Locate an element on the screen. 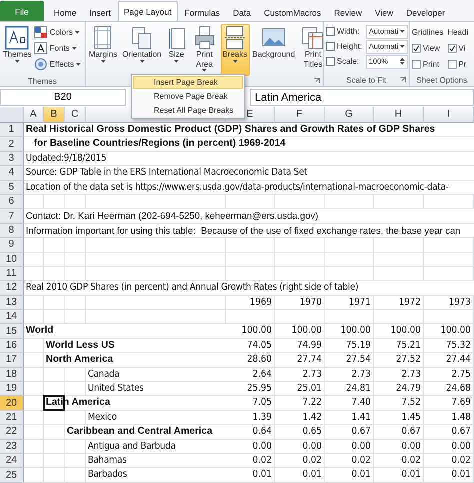  value-cell: 25.95 is located at coordinates (250, 389).